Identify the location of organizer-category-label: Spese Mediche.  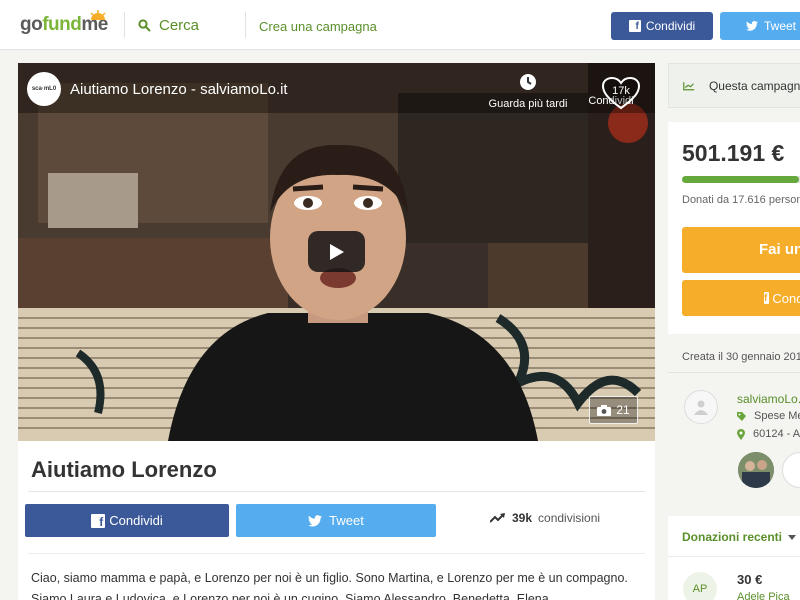
(777, 416).